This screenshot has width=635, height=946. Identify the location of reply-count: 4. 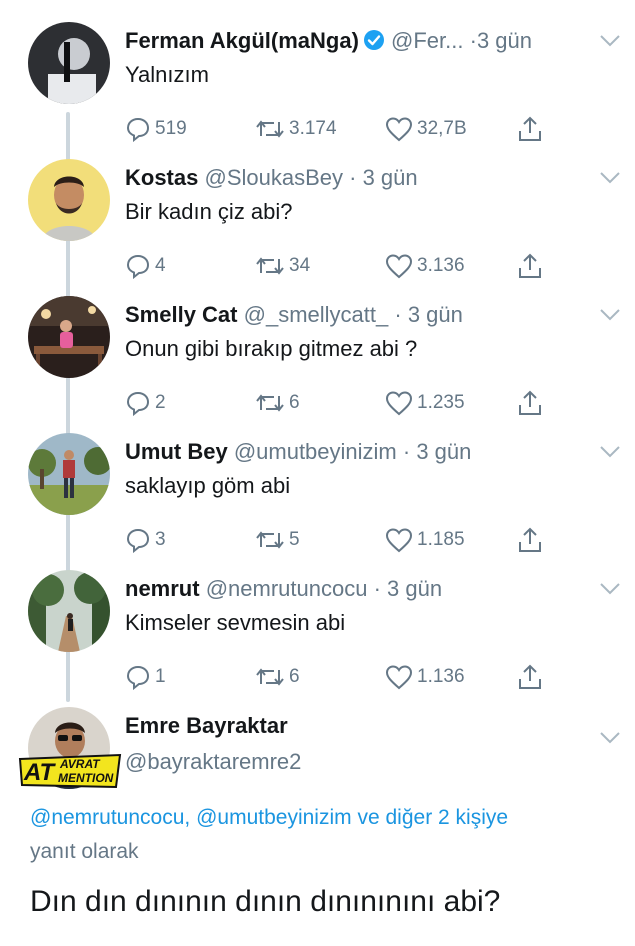
(160, 265).